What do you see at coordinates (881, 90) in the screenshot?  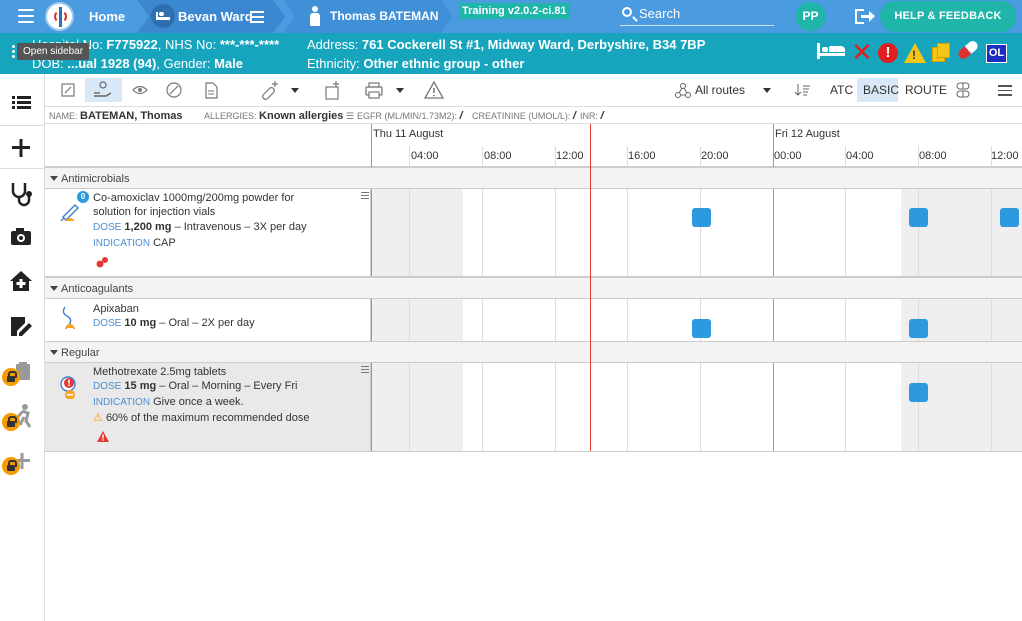 I see `basic-toggle: BASIC` at bounding box center [881, 90].